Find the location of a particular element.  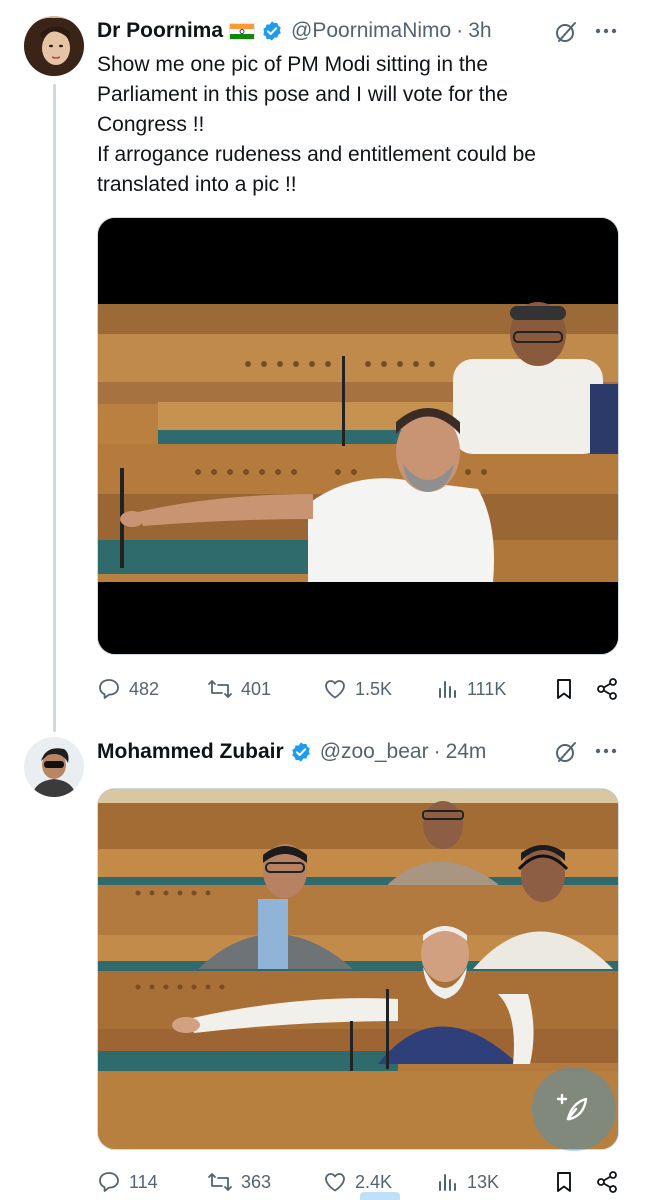

tweet-text-line: Congress !! is located at coordinates (151, 124).